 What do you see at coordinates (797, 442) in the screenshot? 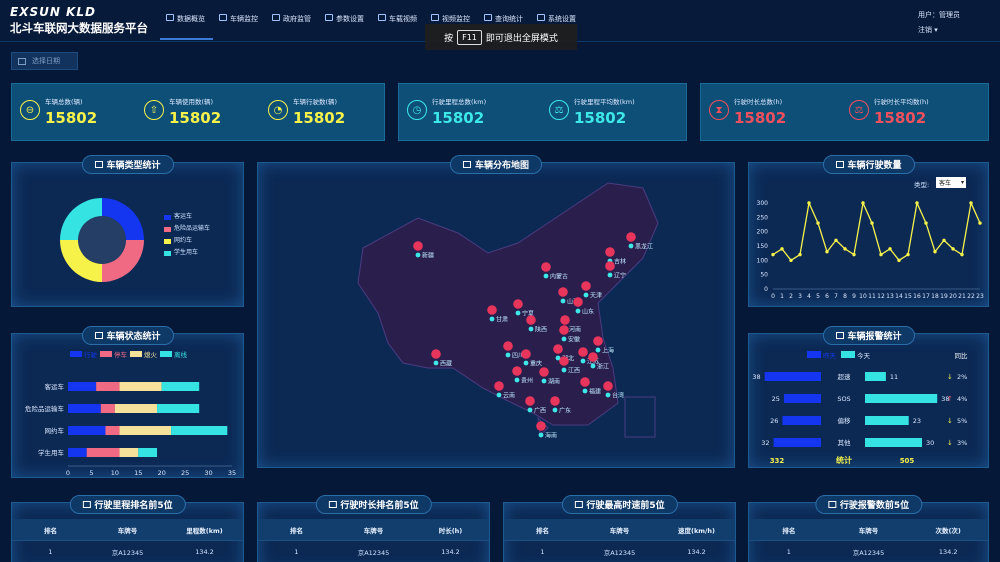
I see `bar-yesterday` at bounding box center [797, 442].